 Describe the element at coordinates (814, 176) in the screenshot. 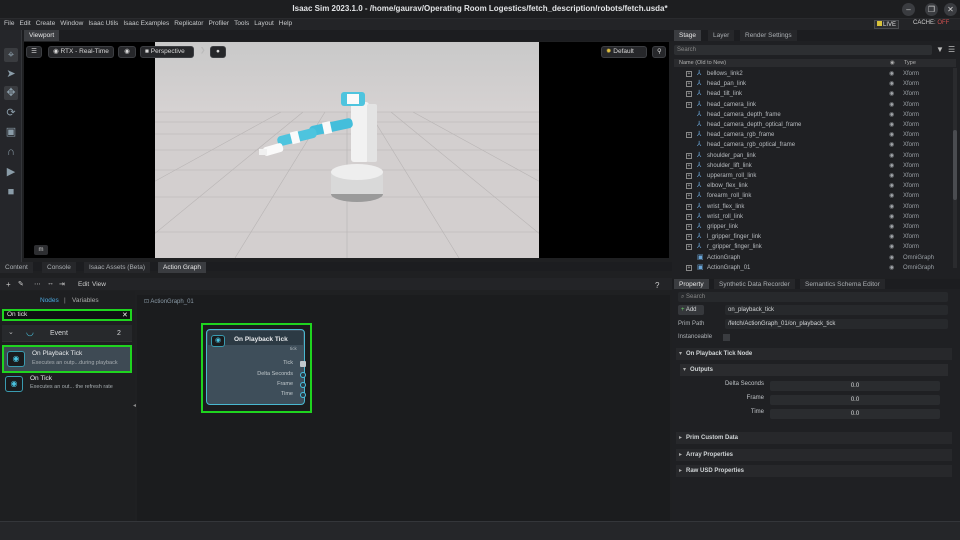

I see `stage-row: + ⅄ upperarm_roll_link ◉ Xform` at that location.